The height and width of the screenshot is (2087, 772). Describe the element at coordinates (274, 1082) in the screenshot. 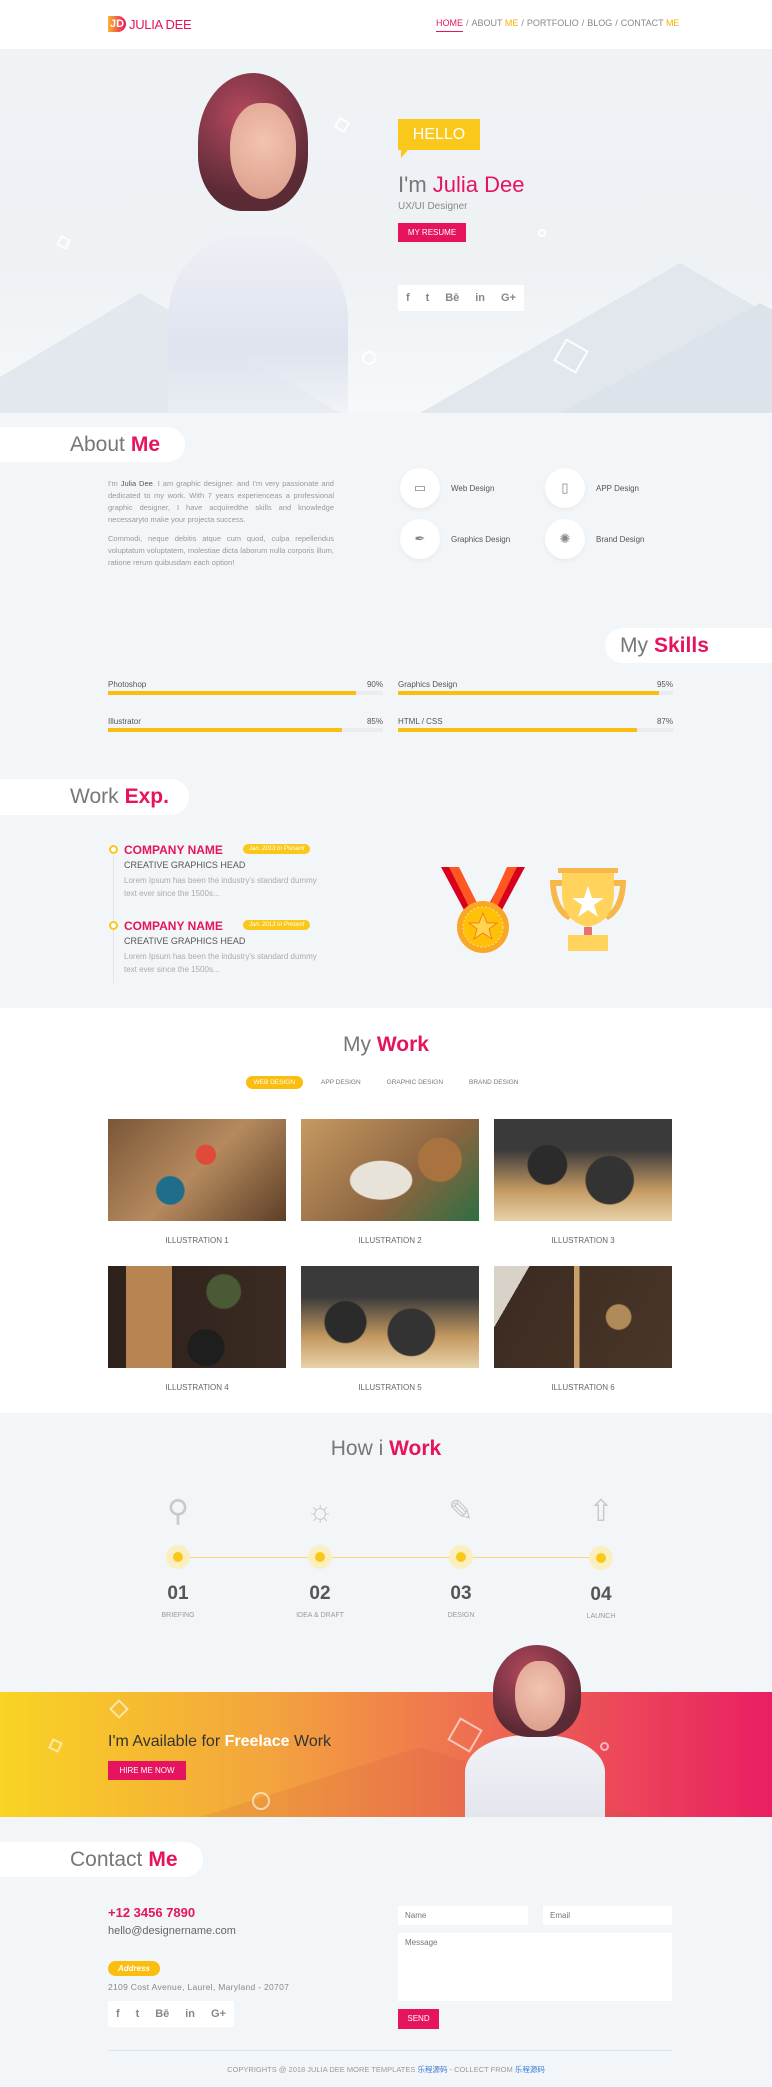

I see `tab-web-design: WEB DESIGN` at that location.